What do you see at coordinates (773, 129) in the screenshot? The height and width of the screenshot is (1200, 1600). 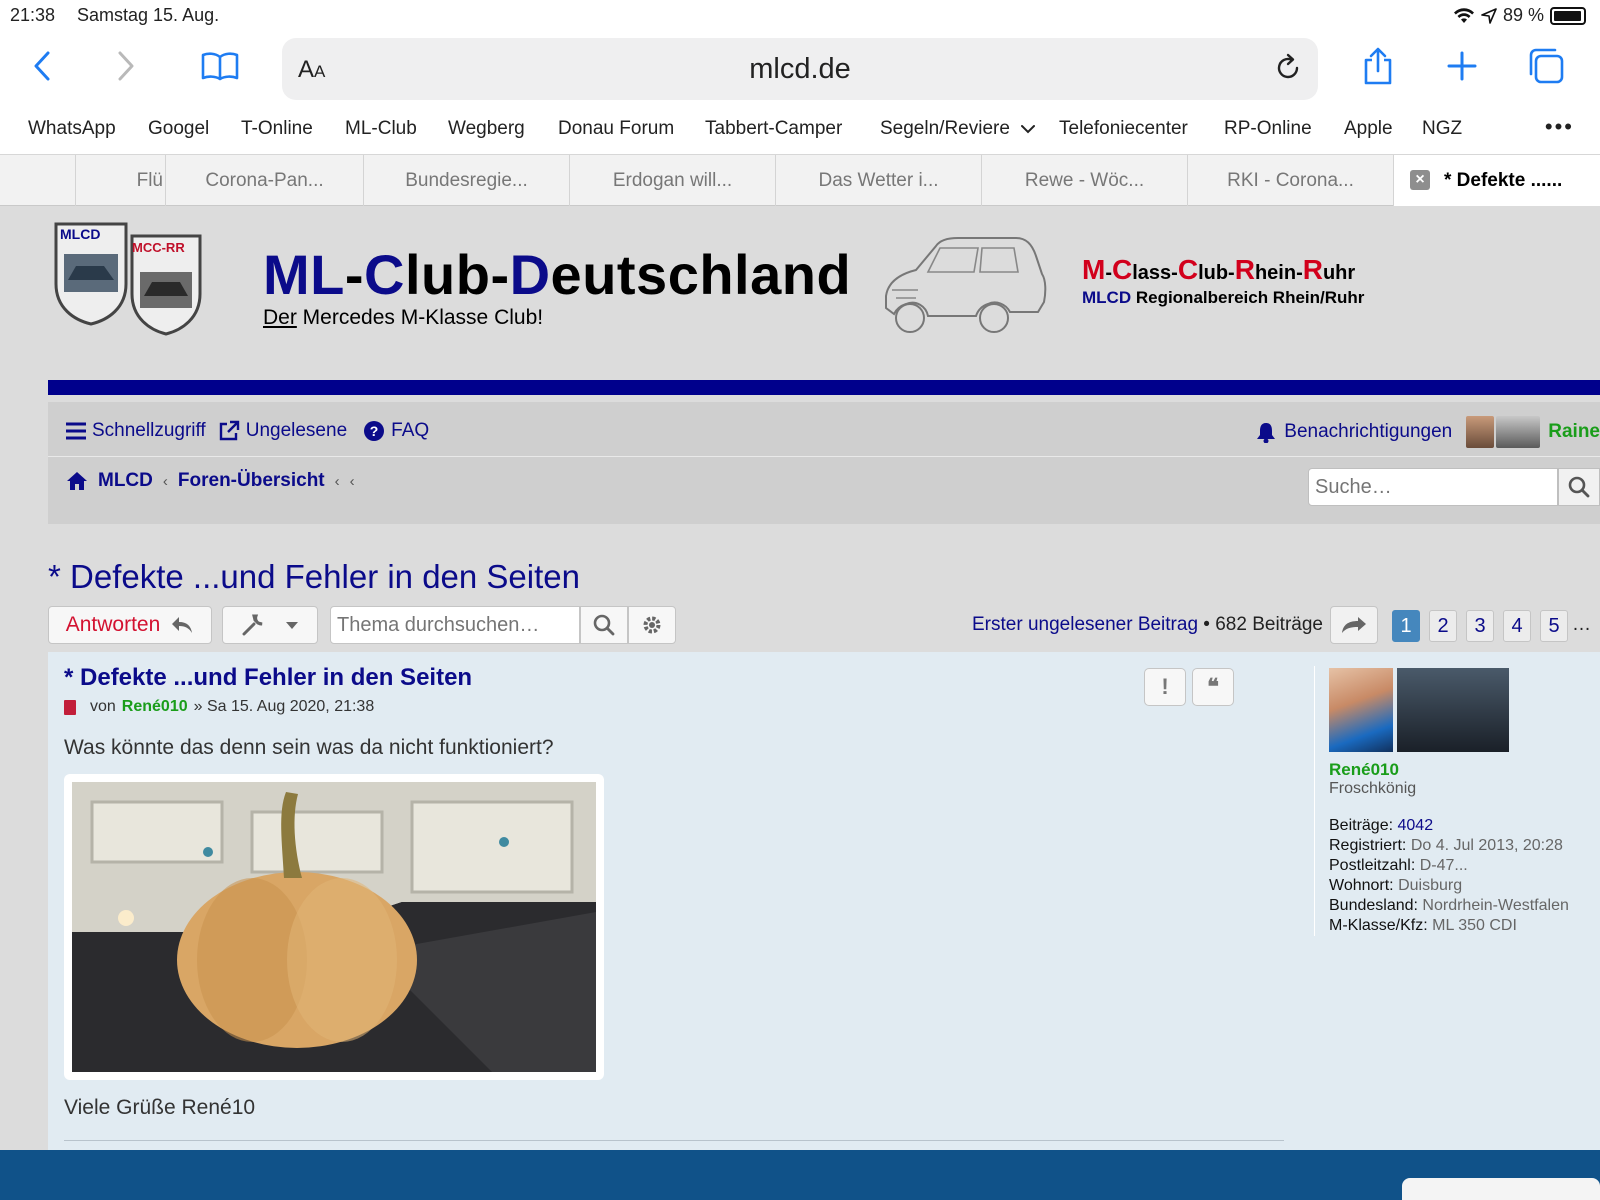 I see `favorite-link: Tabbert-Camper` at bounding box center [773, 129].